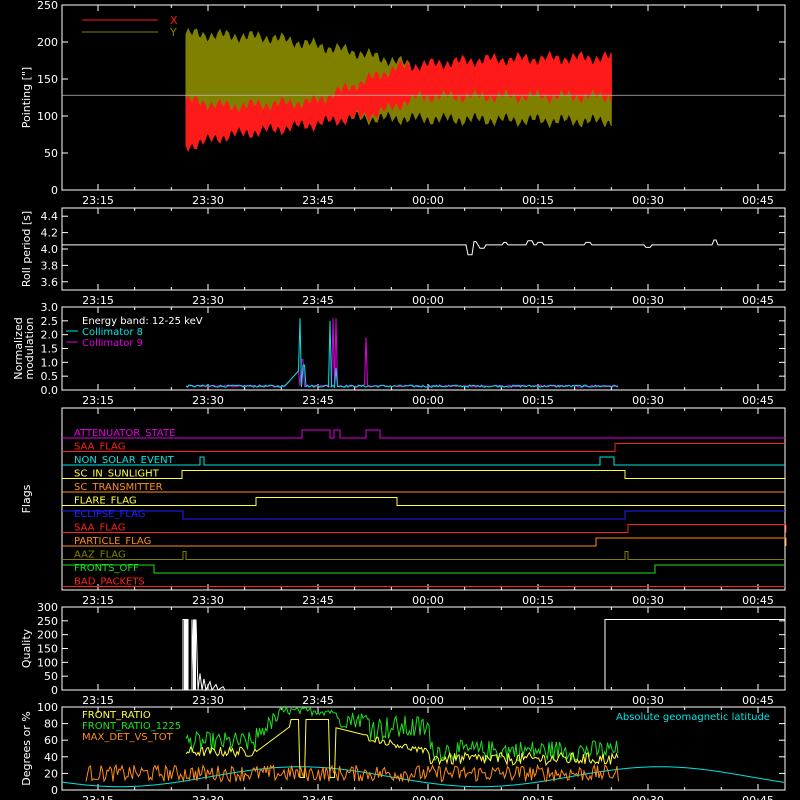 The width and height of the screenshot is (800, 800). What do you see at coordinates (128, 737) in the screenshot?
I see `ratios-legend-label: MAX_DET_VS_TOT` at bounding box center [128, 737].